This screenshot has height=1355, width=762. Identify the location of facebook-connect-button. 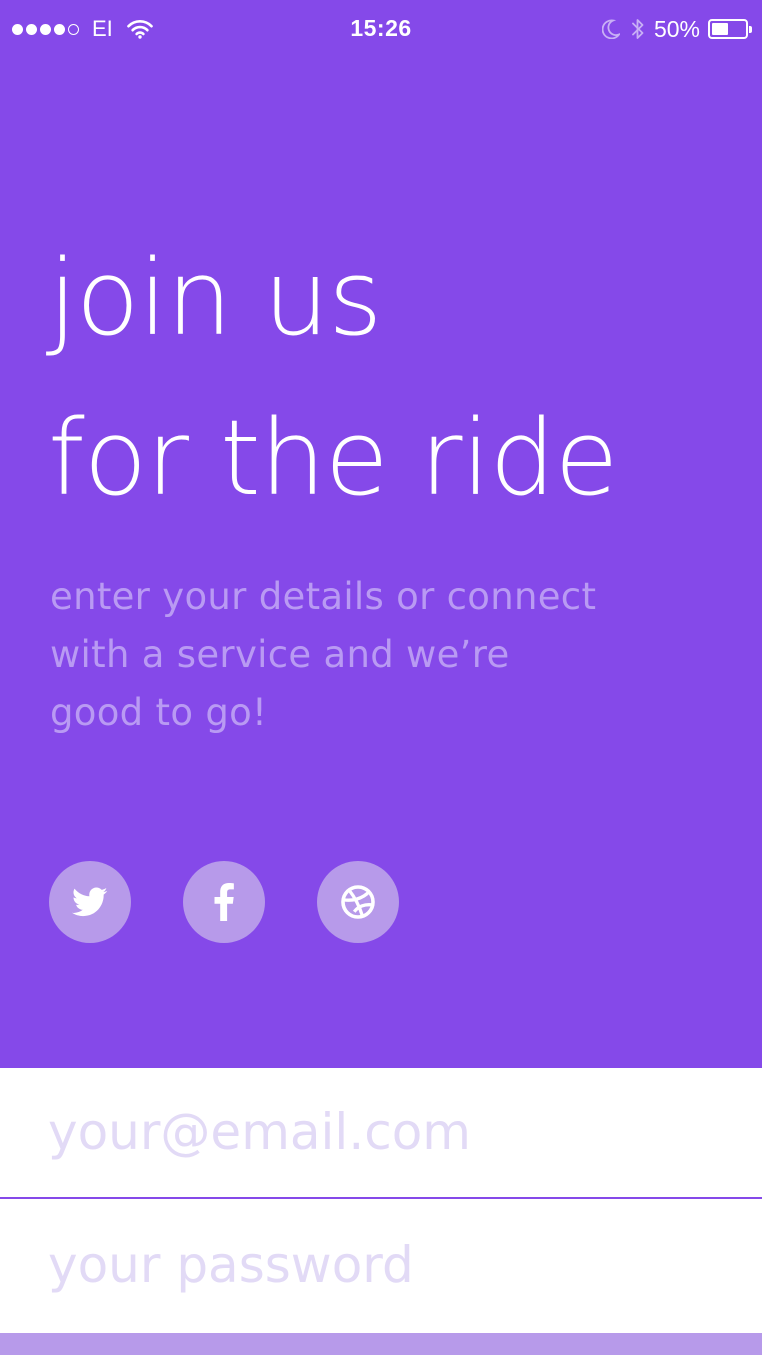
(224, 902).